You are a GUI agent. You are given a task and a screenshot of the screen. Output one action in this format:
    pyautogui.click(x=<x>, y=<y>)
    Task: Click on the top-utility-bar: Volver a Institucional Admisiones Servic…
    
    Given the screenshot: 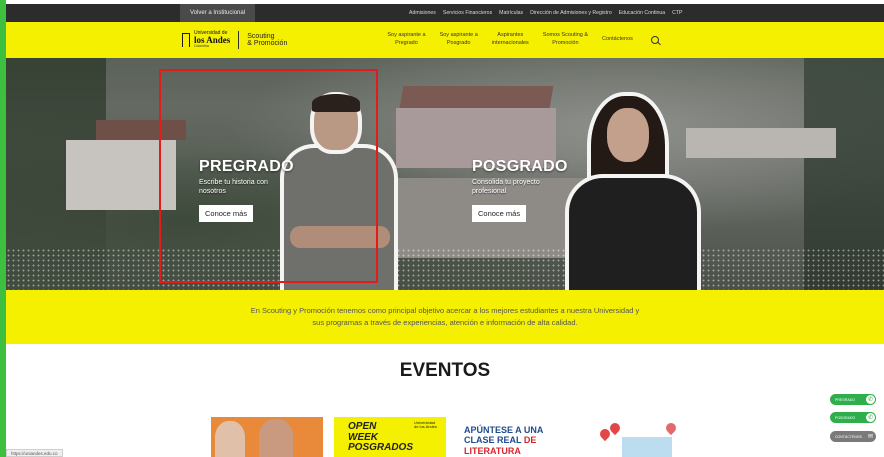 What is the action you would take?
    pyautogui.click(x=445, y=13)
    